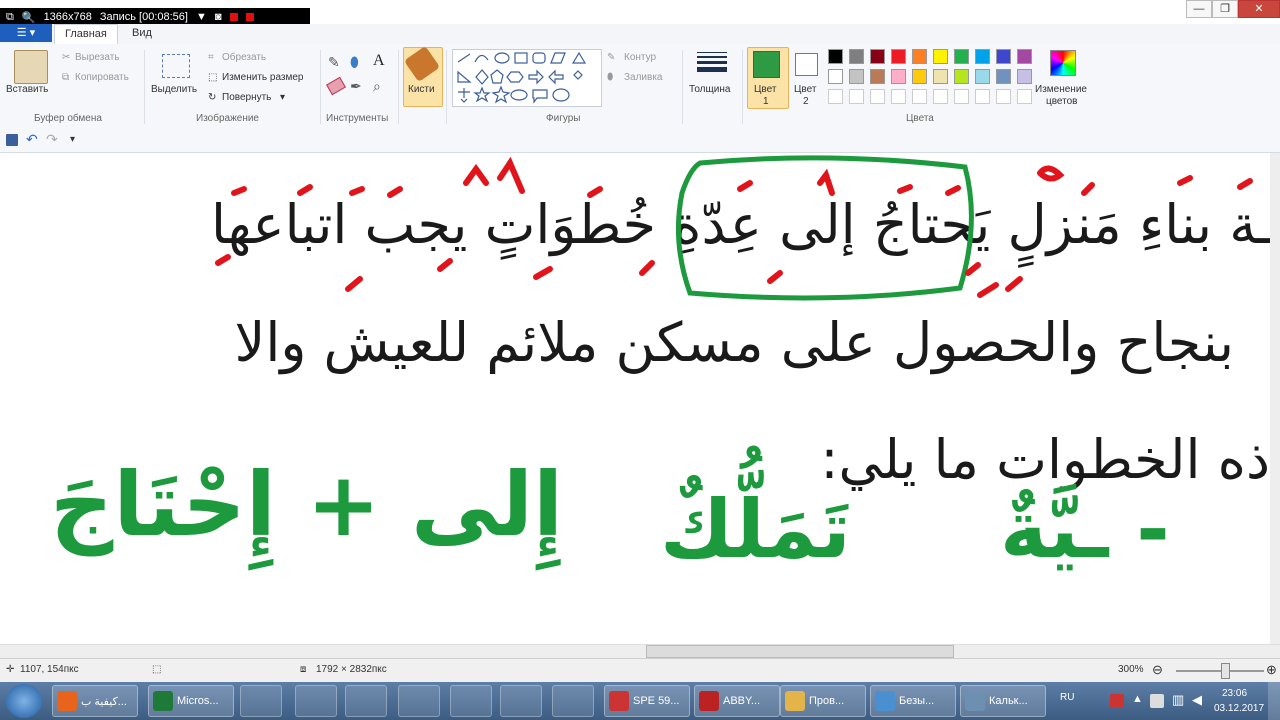  Describe the element at coordinates (1137, 699) in the screenshot. I see `tray-arrow-icon: ▲` at that location.